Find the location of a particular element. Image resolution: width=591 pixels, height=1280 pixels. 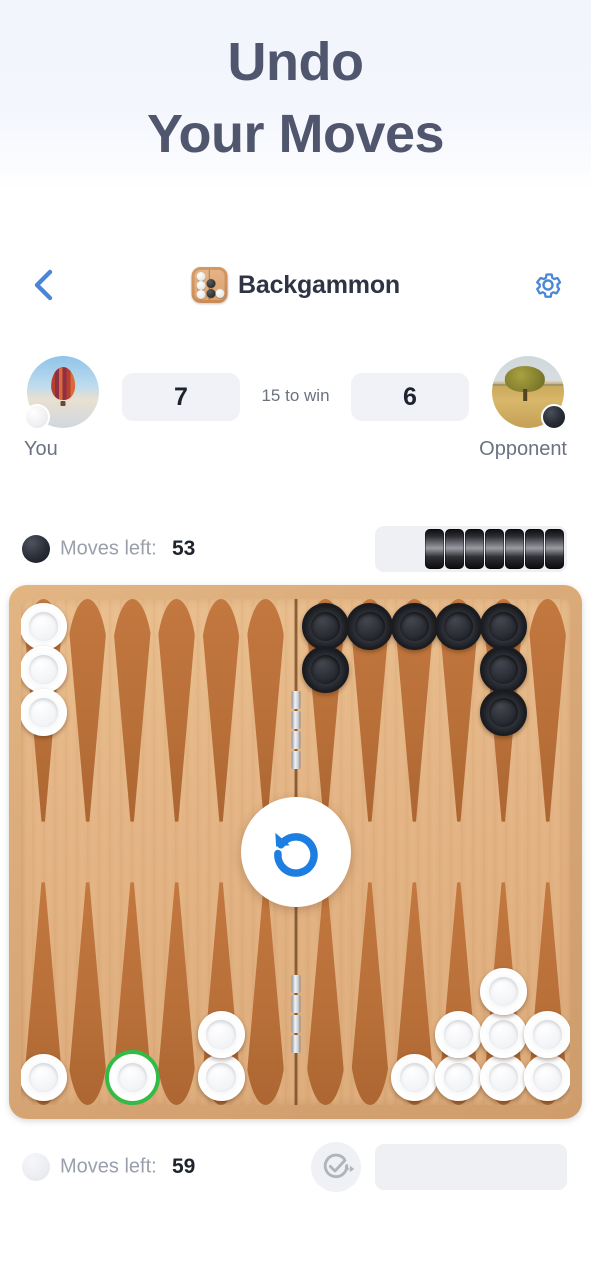

black-checker-indicator-icon is located at coordinates (36, 549).